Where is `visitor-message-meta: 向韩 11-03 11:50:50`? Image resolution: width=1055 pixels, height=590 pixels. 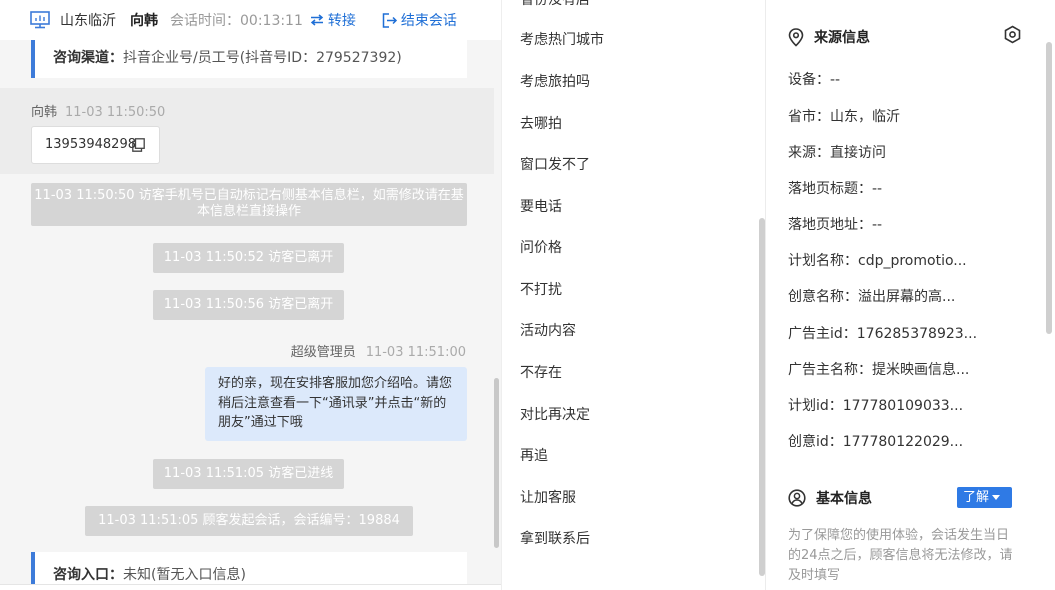 visitor-message-meta: 向韩 11-03 11:50:50 is located at coordinates (98, 110).